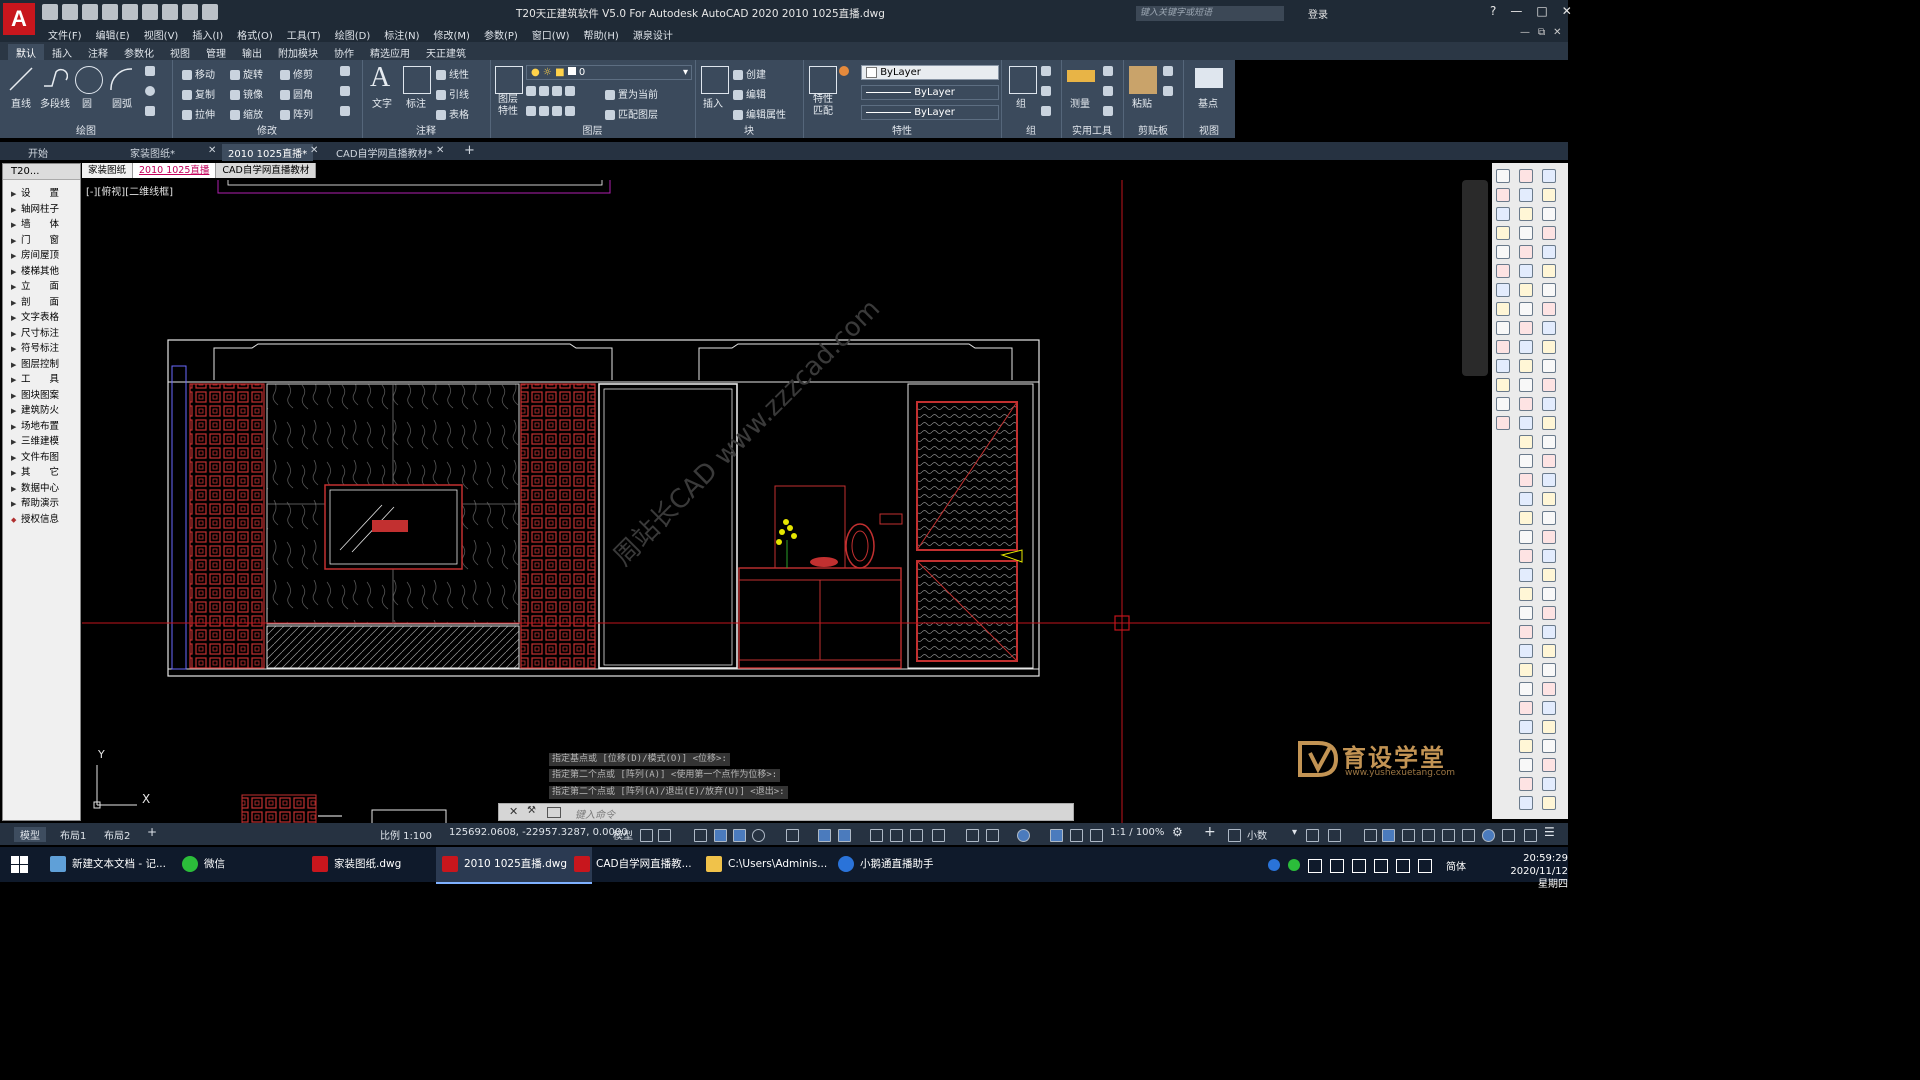 This screenshot has height=1080, width=1920. I want to click on create-block-button: 创建, so click(749, 73).